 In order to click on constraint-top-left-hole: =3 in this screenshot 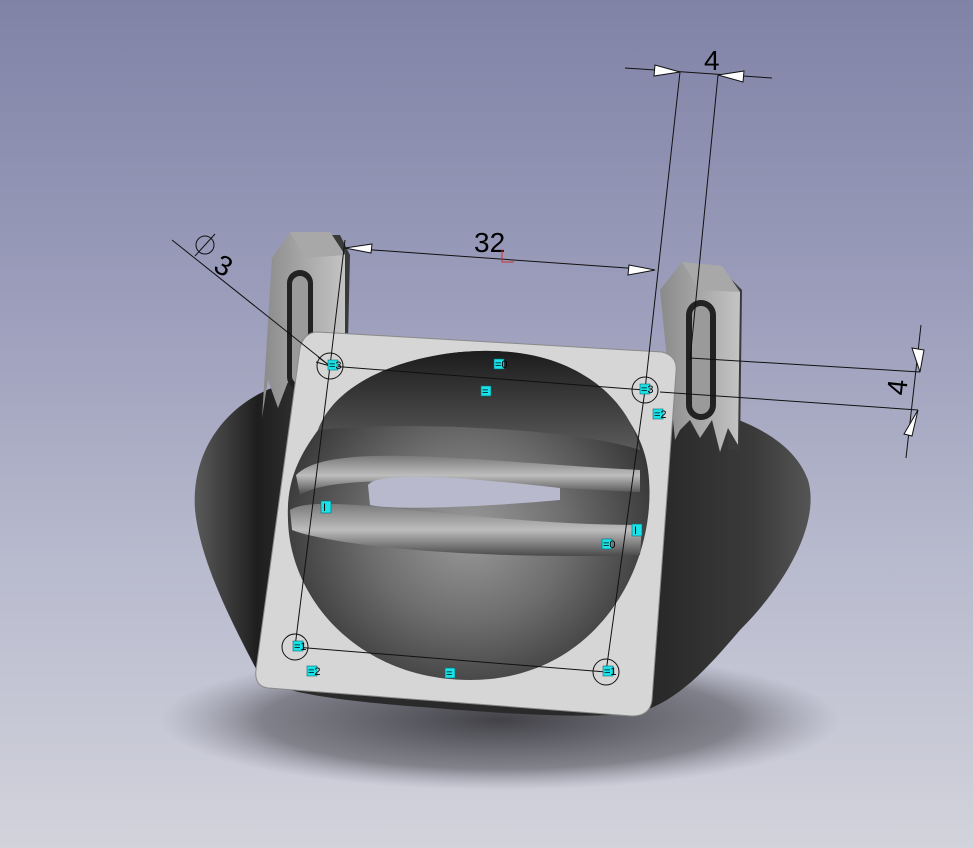, I will do `click(334, 365)`.